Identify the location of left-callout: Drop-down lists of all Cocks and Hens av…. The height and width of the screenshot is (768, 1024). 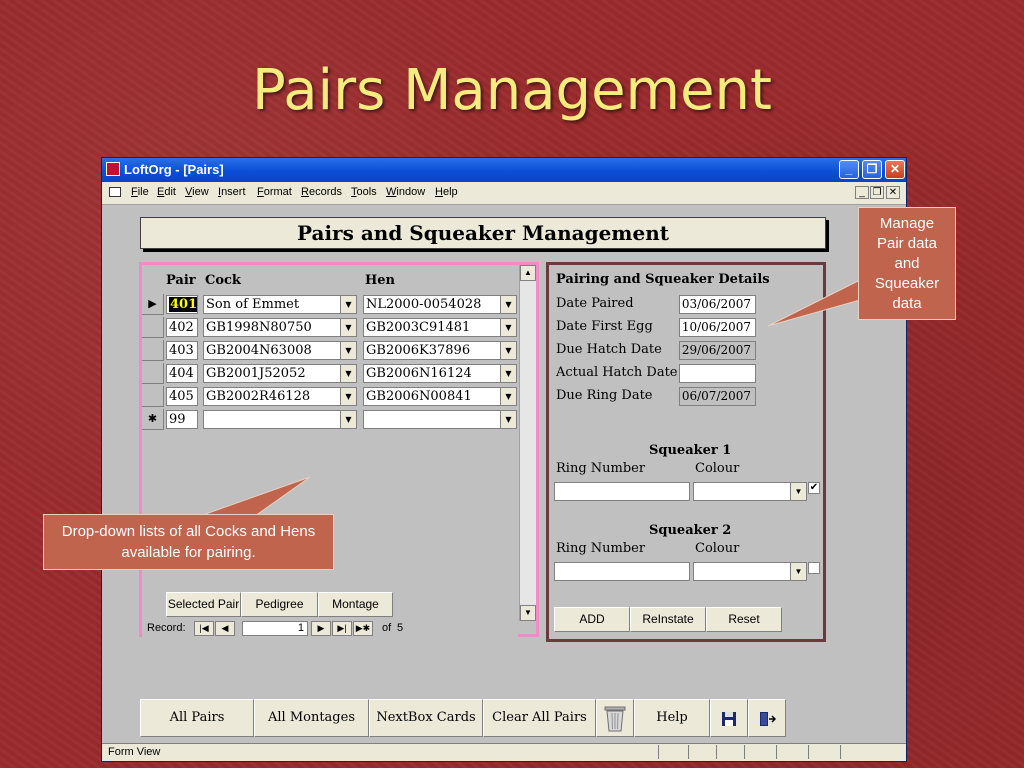
(188, 542).